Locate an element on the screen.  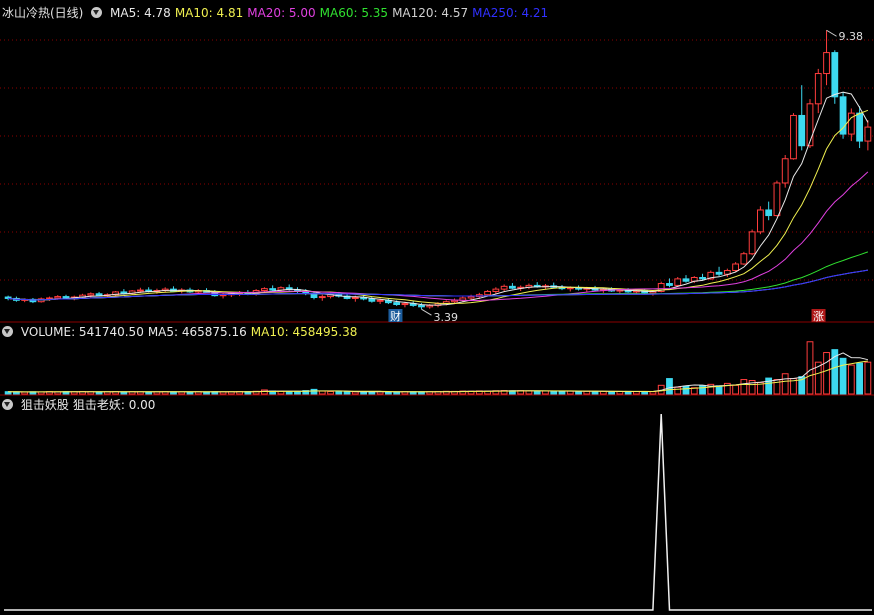
legend-item: MA120: 4.57 is located at coordinates (430, 13).